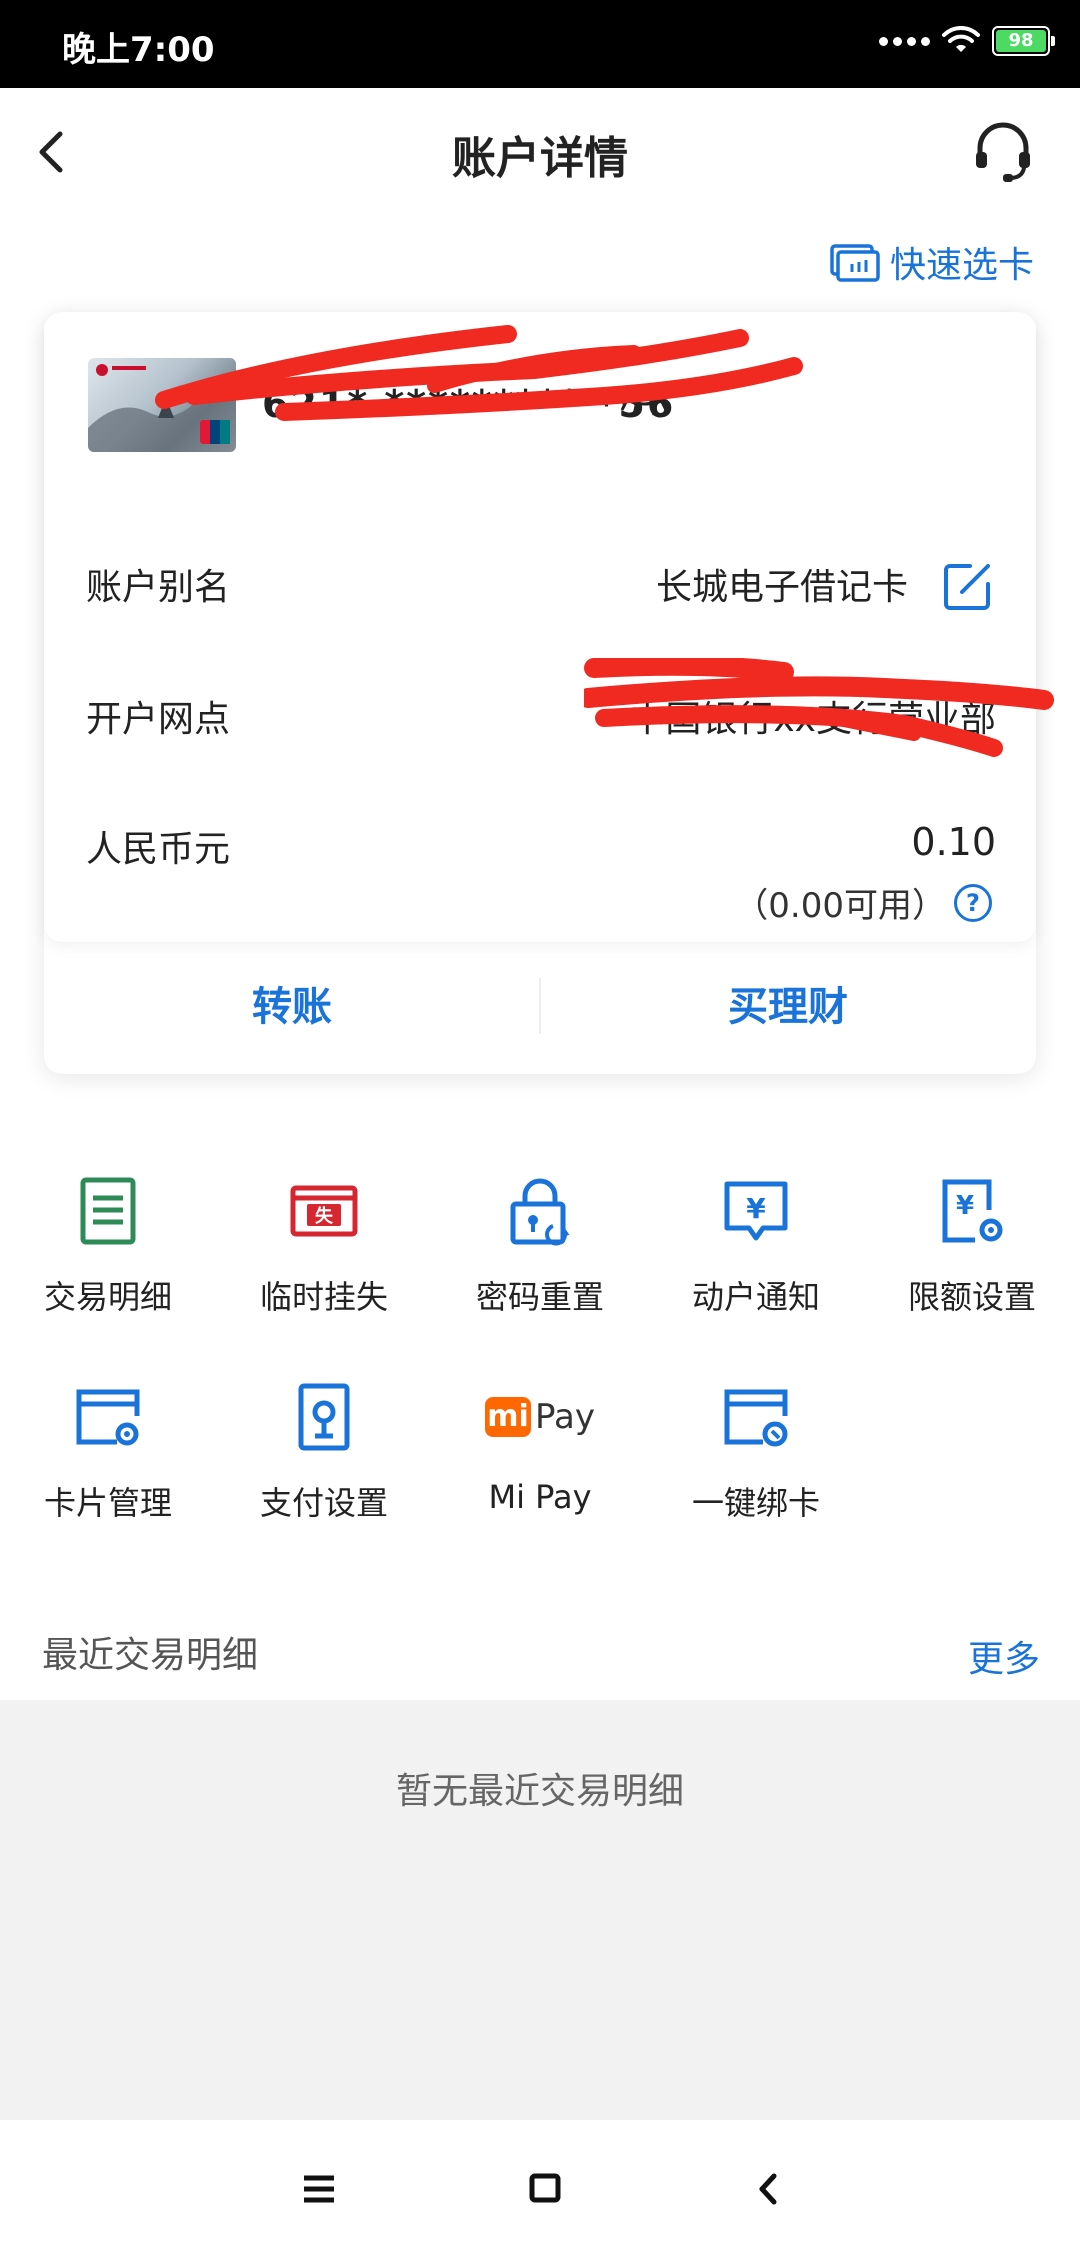 The image size is (1080, 2248). Describe the element at coordinates (540, 44) in the screenshot. I see `status-bar: 晚上7:00 98` at that location.